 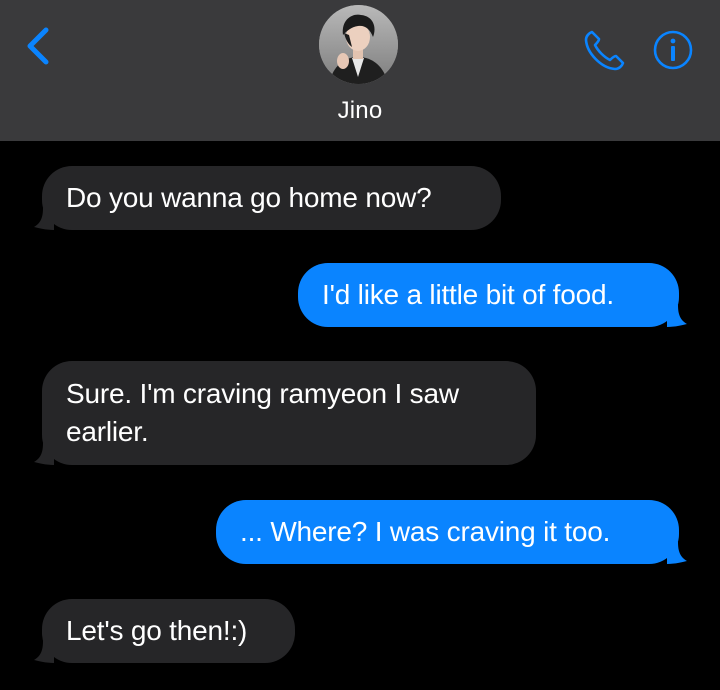 I want to click on message-text: Let's go then!:), so click(x=157, y=630).